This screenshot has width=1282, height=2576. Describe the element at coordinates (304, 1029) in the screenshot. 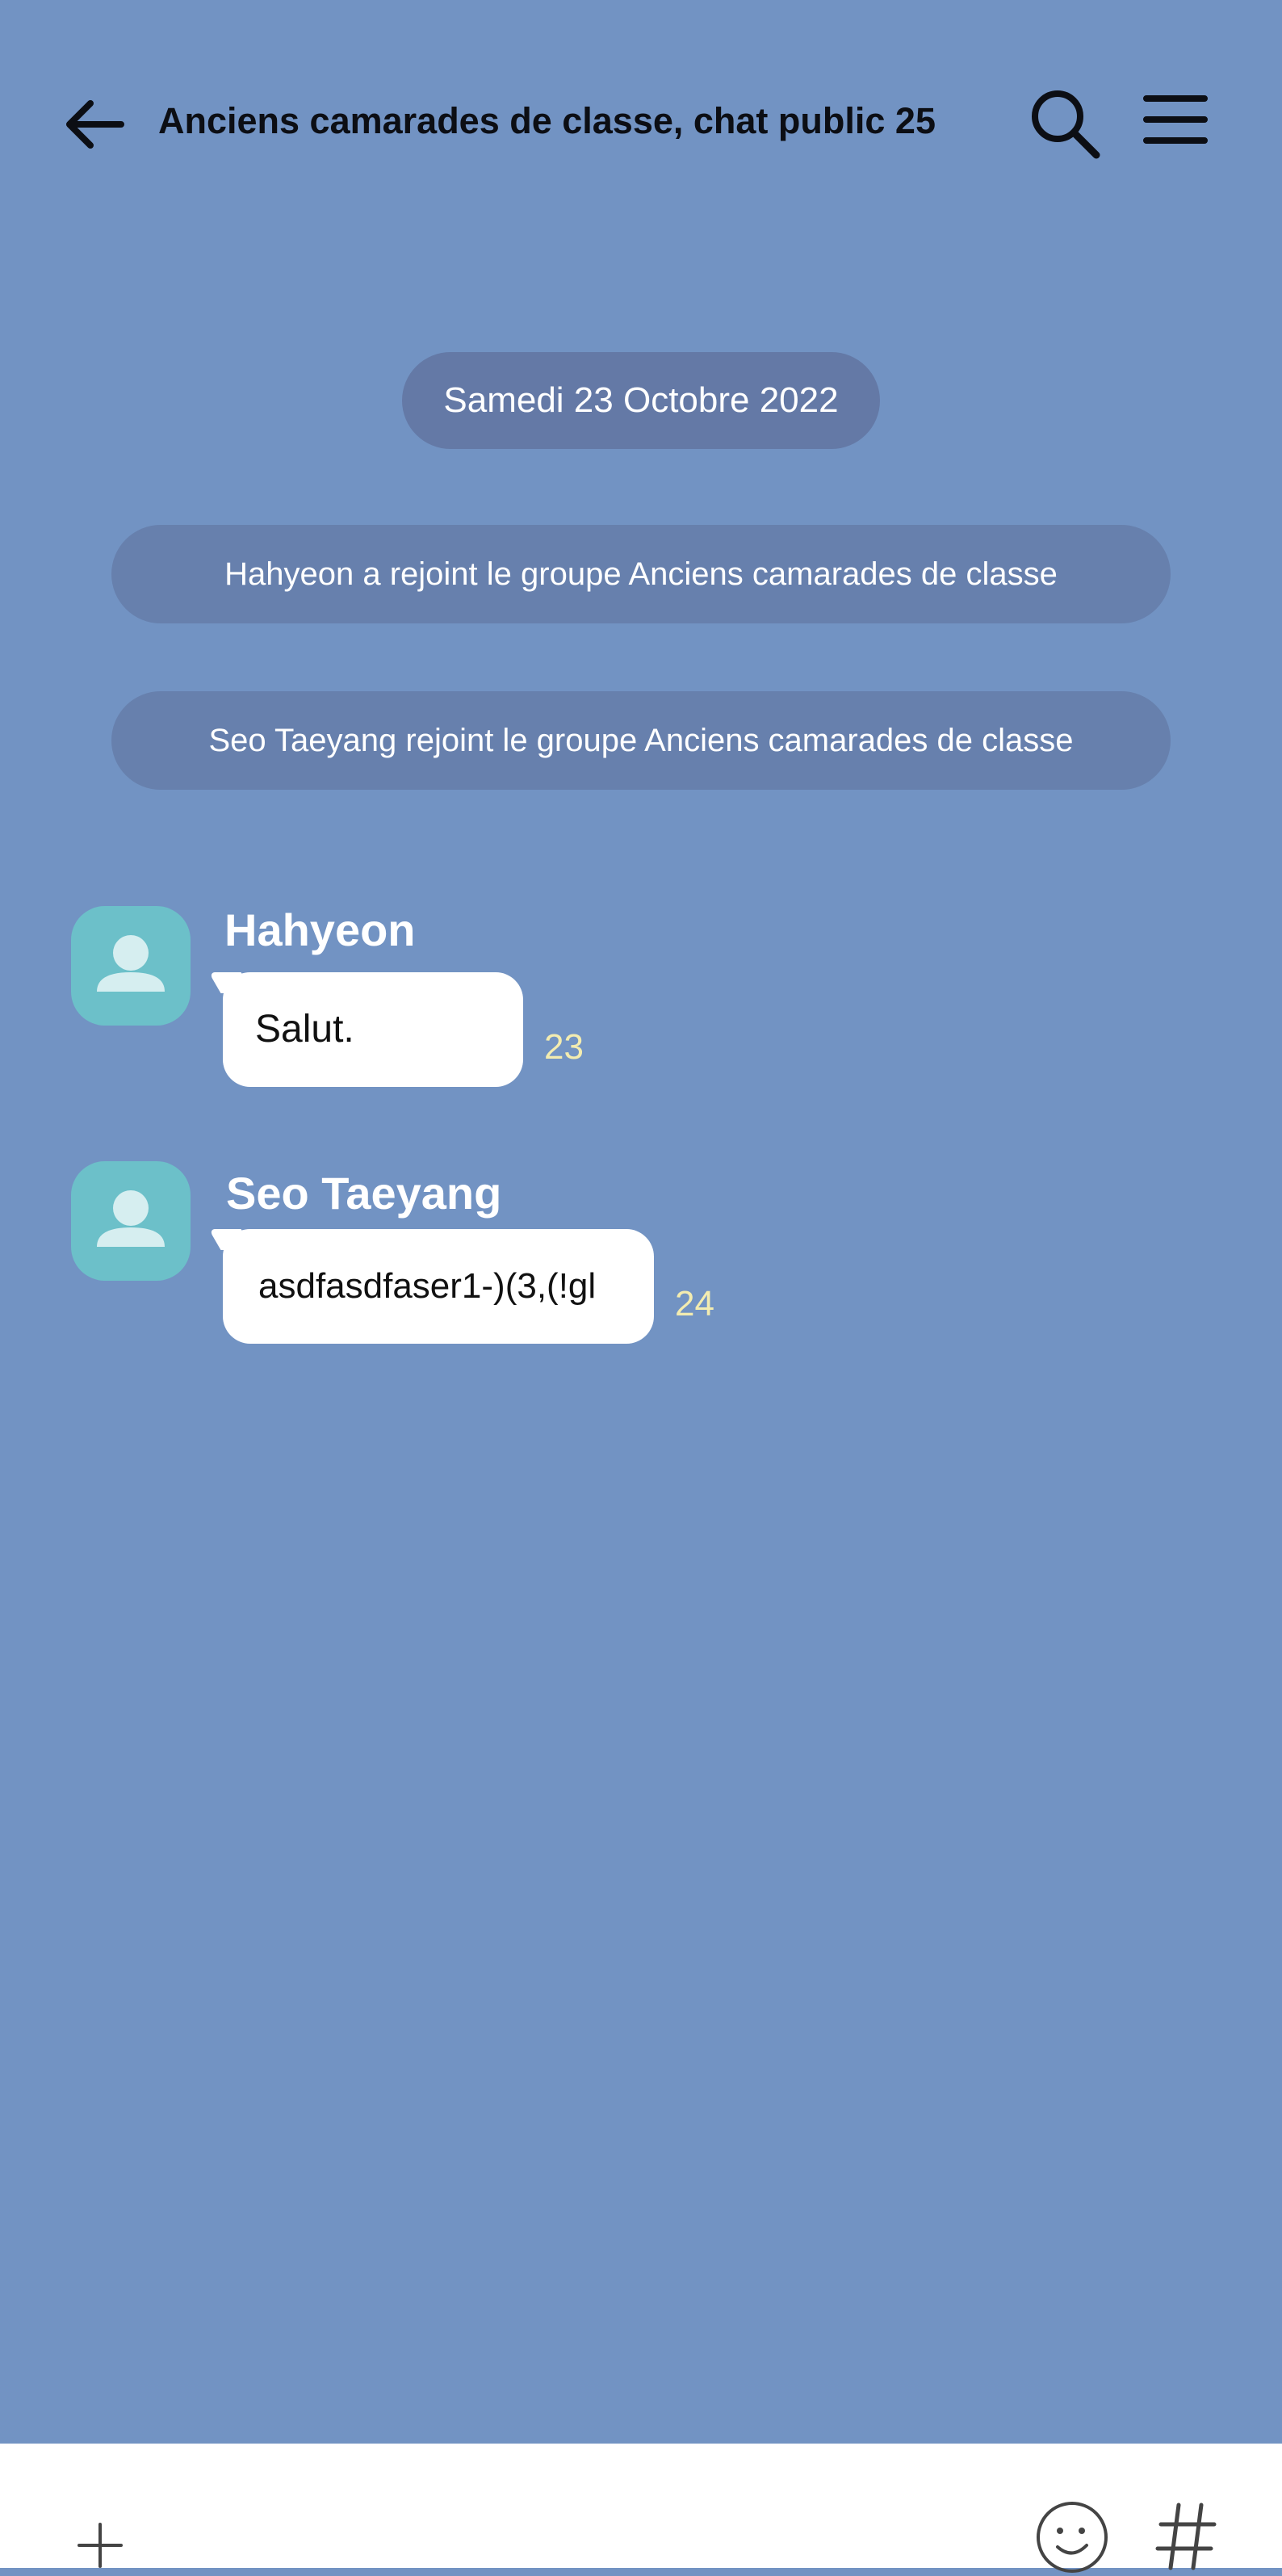

I see `message-text: Salut.` at that location.